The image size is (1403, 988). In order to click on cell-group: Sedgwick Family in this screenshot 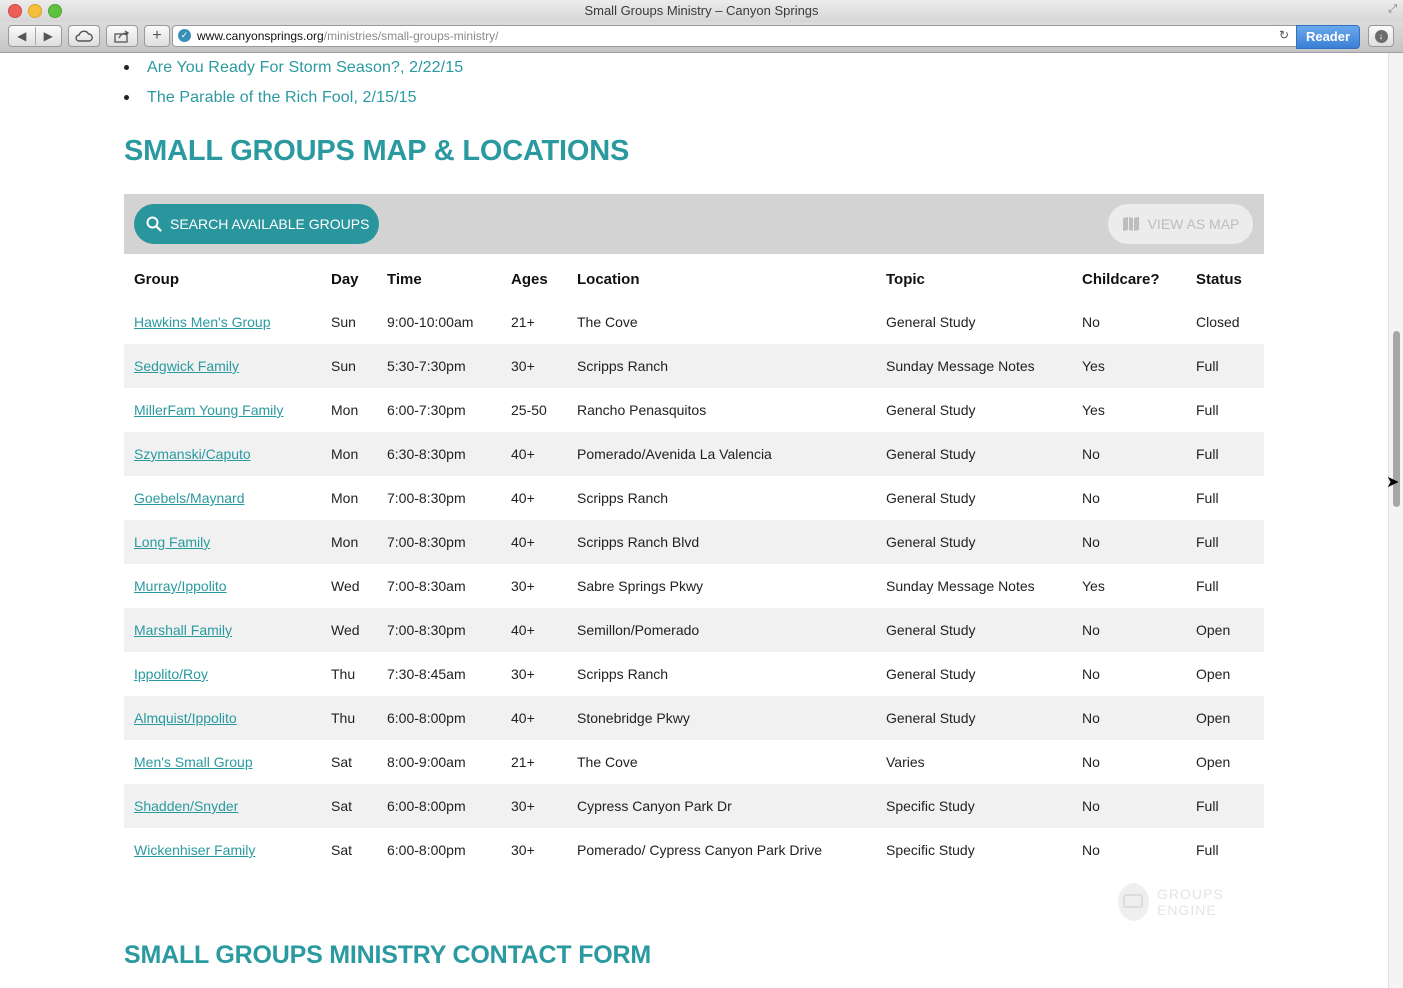, I will do `click(222, 366)`.